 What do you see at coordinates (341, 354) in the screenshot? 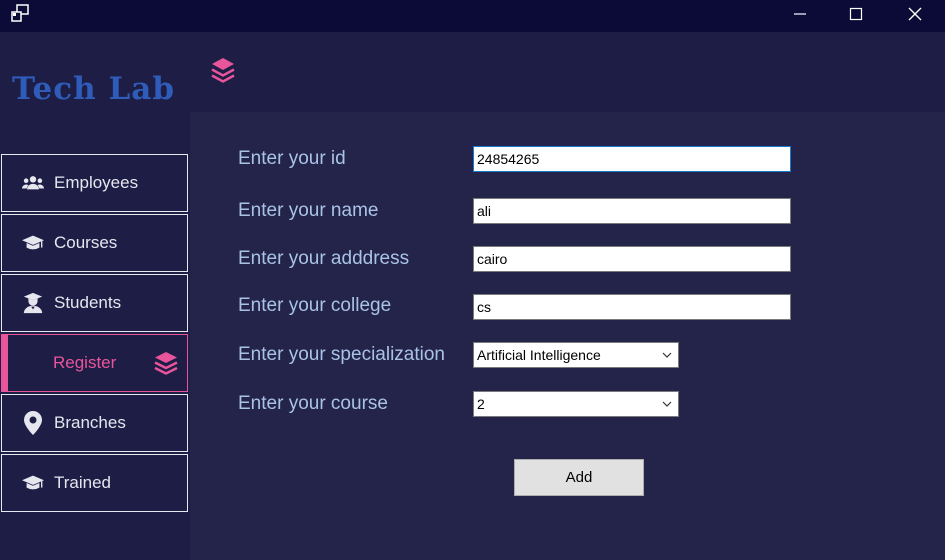
I see `specialization-label: Enter your specialization` at bounding box center [341, 354].